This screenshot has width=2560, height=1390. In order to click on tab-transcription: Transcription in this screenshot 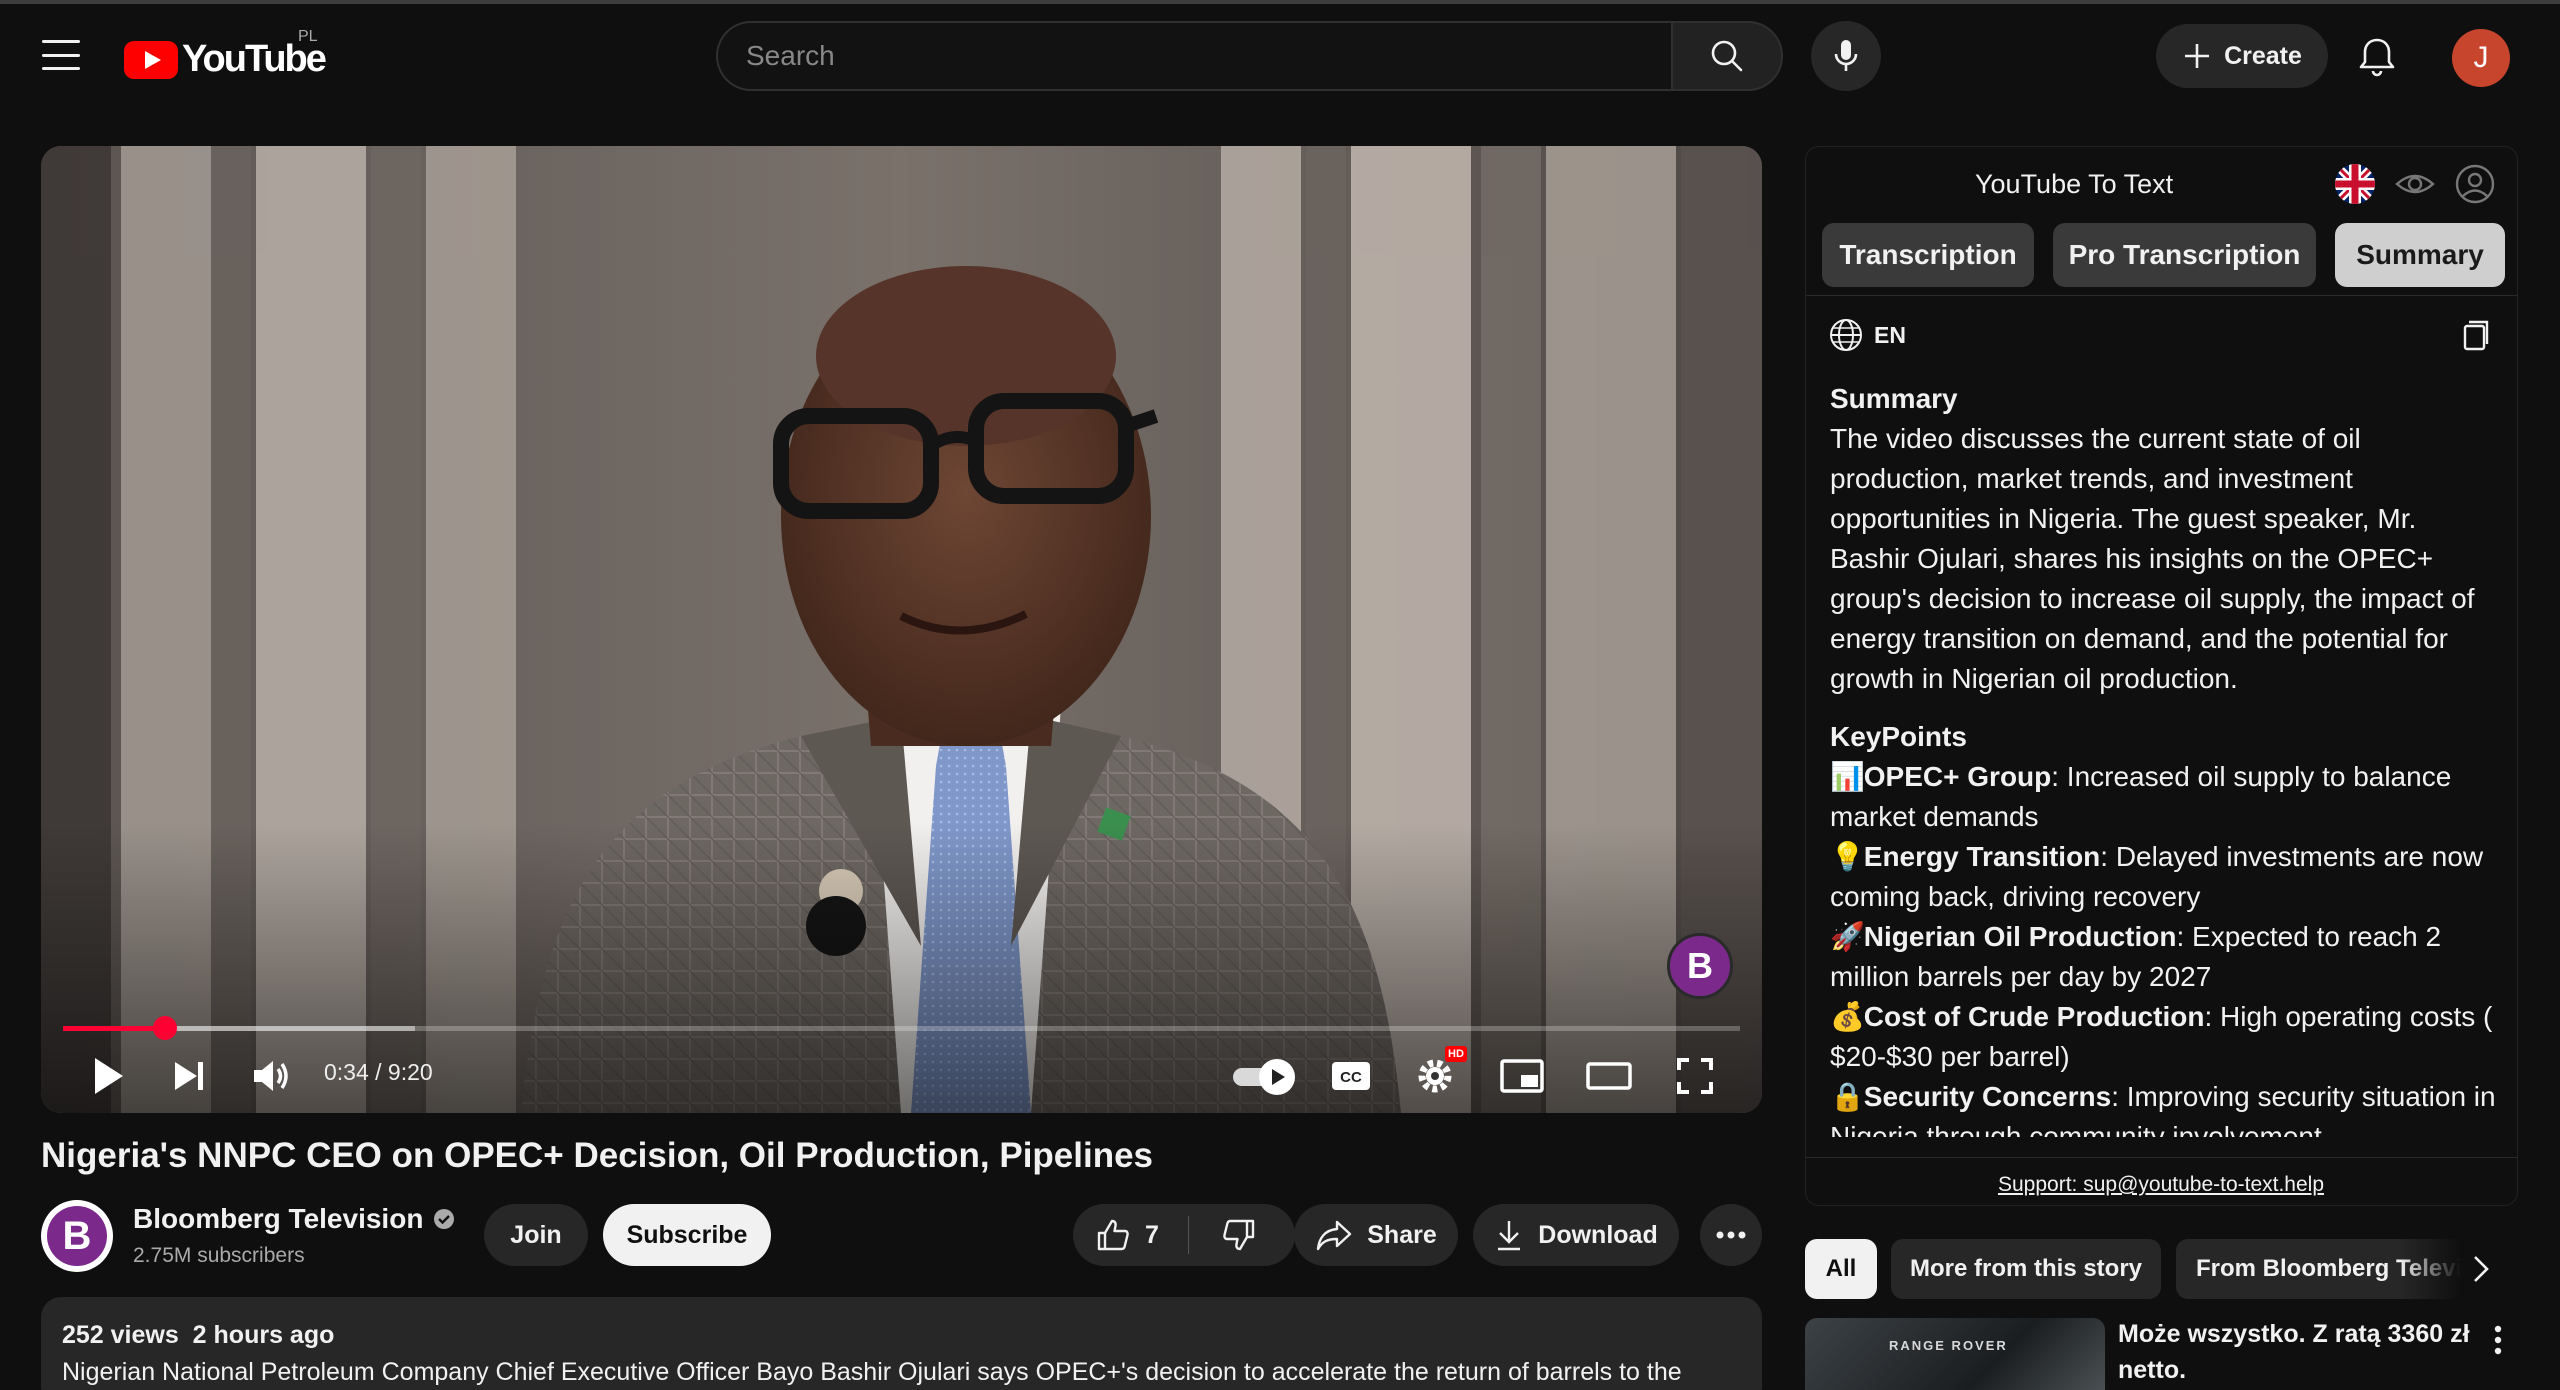, I will do `click(1928, 255)`.